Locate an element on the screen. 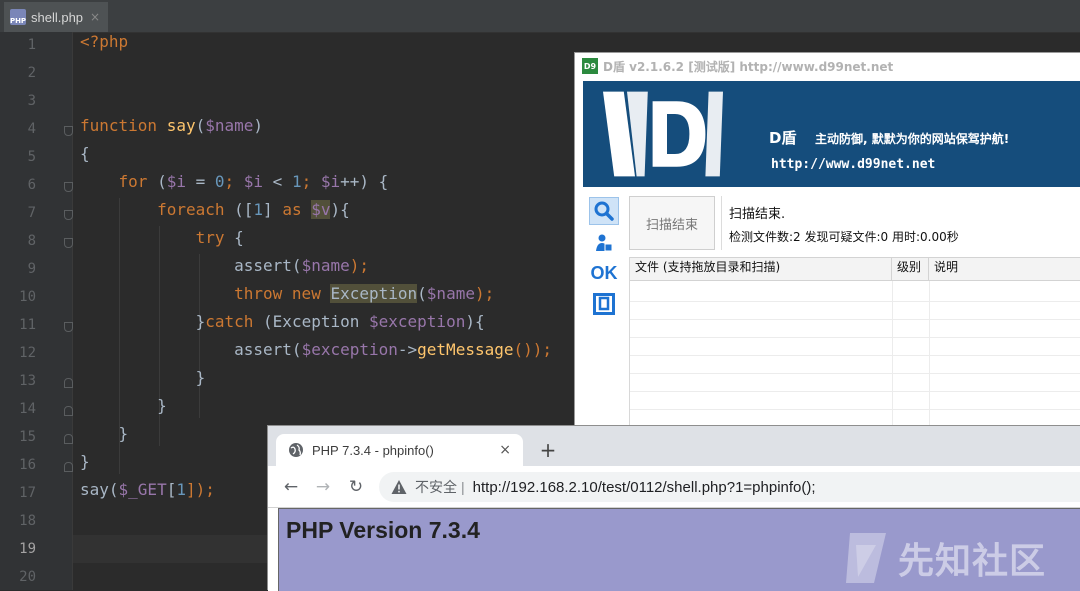 The image size is (1080, 591). code-line: try { is located at coordinates (162, 242).